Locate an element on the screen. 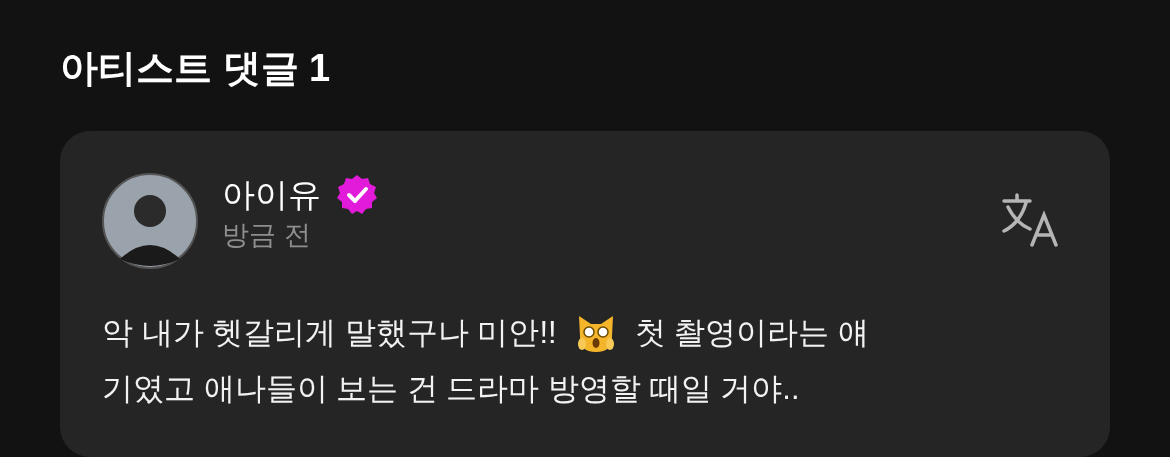 Image resolution: width=1170 pixels, height=457 pixels. comment-text: 첫 촬영이라는 얘 is located at coordinates (751, 333).